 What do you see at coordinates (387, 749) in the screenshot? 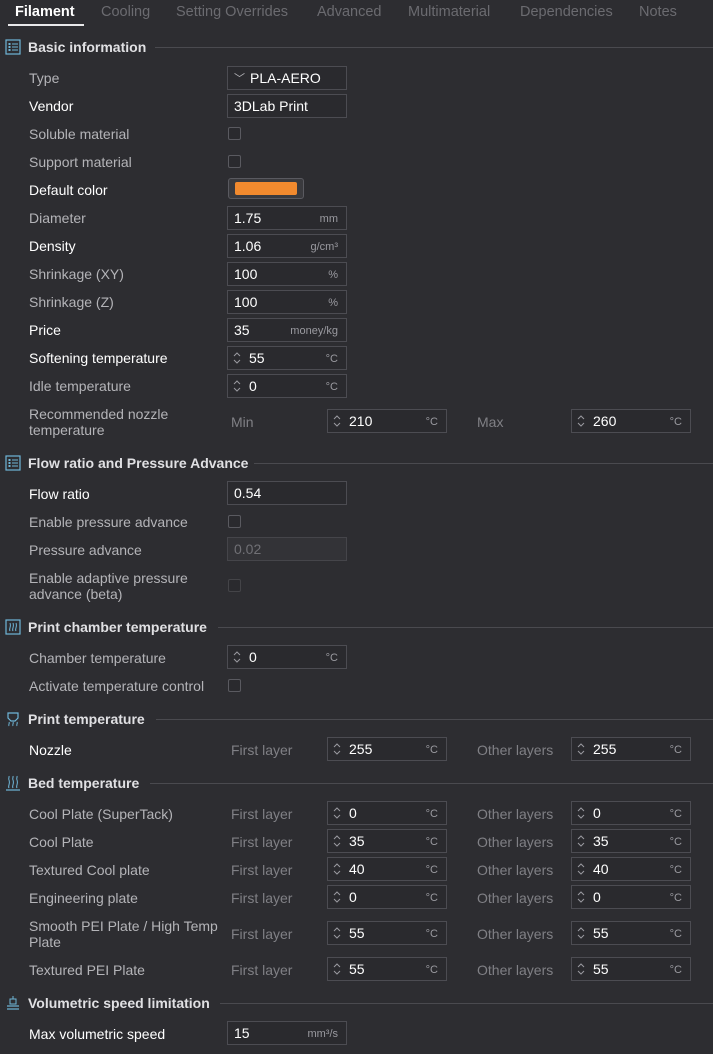
I see `nozzle-first-layer-spinner: 255 °C` at bounding box center [387, 749].